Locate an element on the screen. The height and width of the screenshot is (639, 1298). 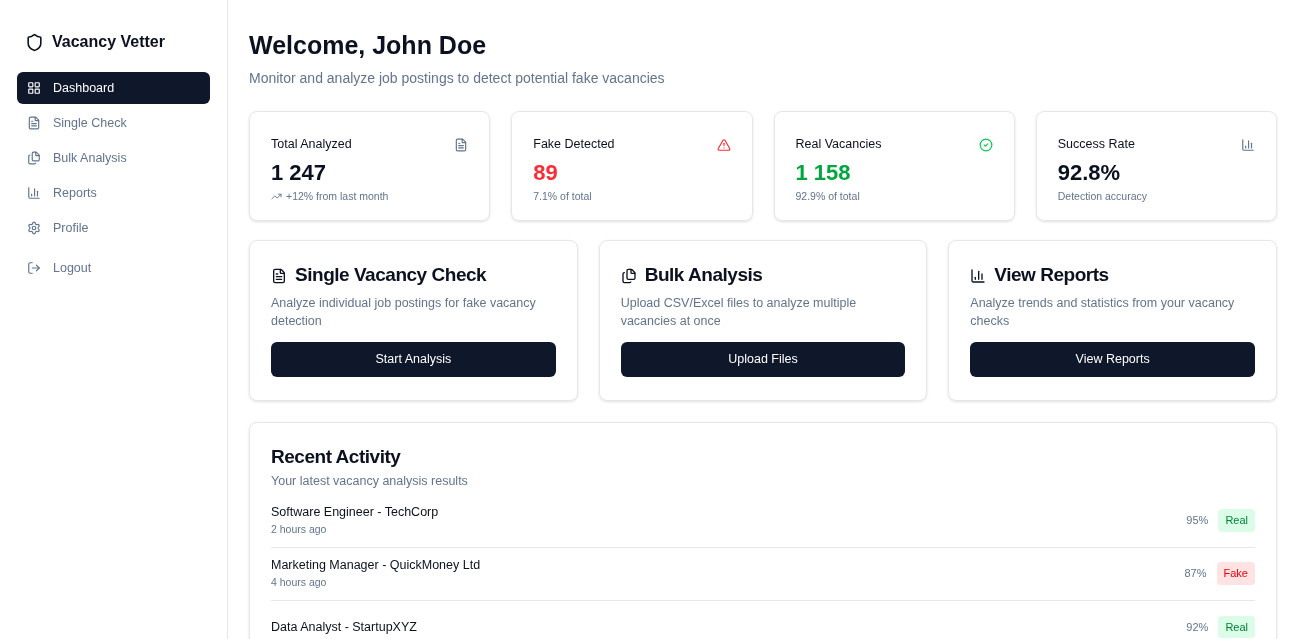
status-badge: Fake is located at coordinates (1235, 573).